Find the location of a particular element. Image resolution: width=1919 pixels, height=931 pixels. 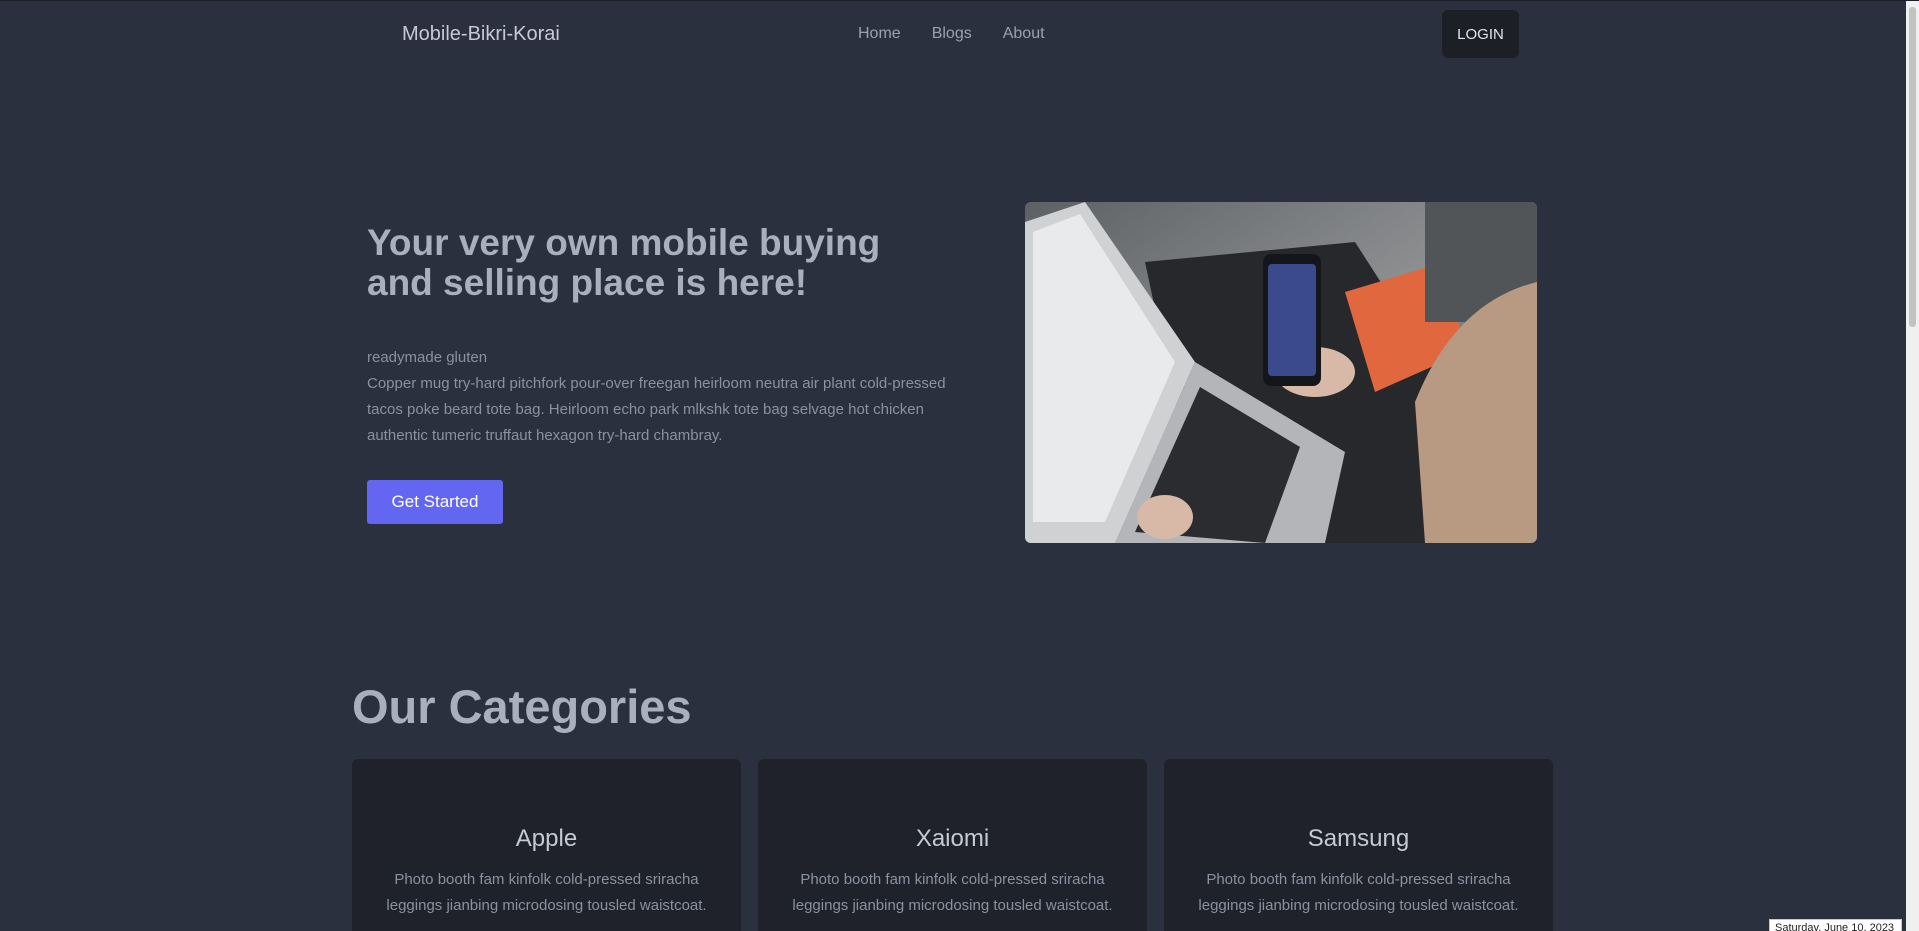

hero-image is located at coordinates (1281, 372).